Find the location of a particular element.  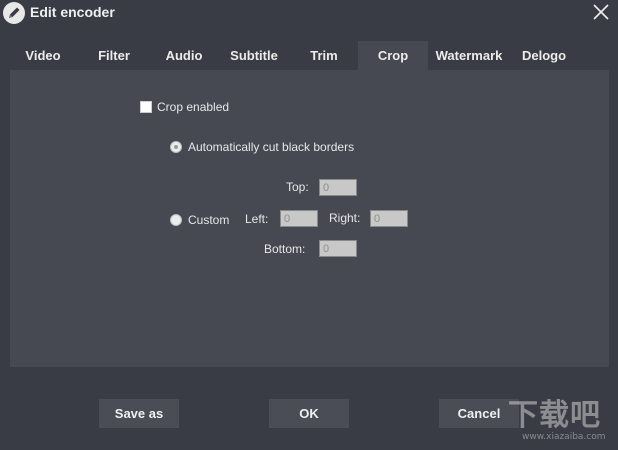

left-label: Left: is located at coordinates (257, 219).